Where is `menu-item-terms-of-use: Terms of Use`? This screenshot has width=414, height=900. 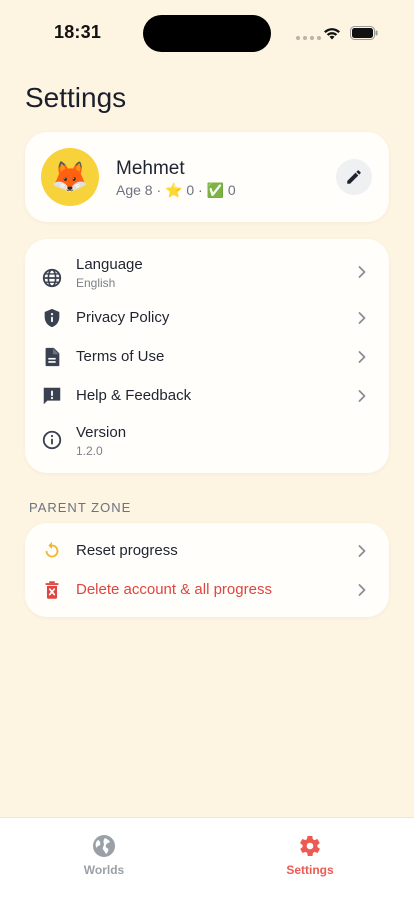
menu-item-terms-of-use: Terms of Use is located at coordinates (207, 356).